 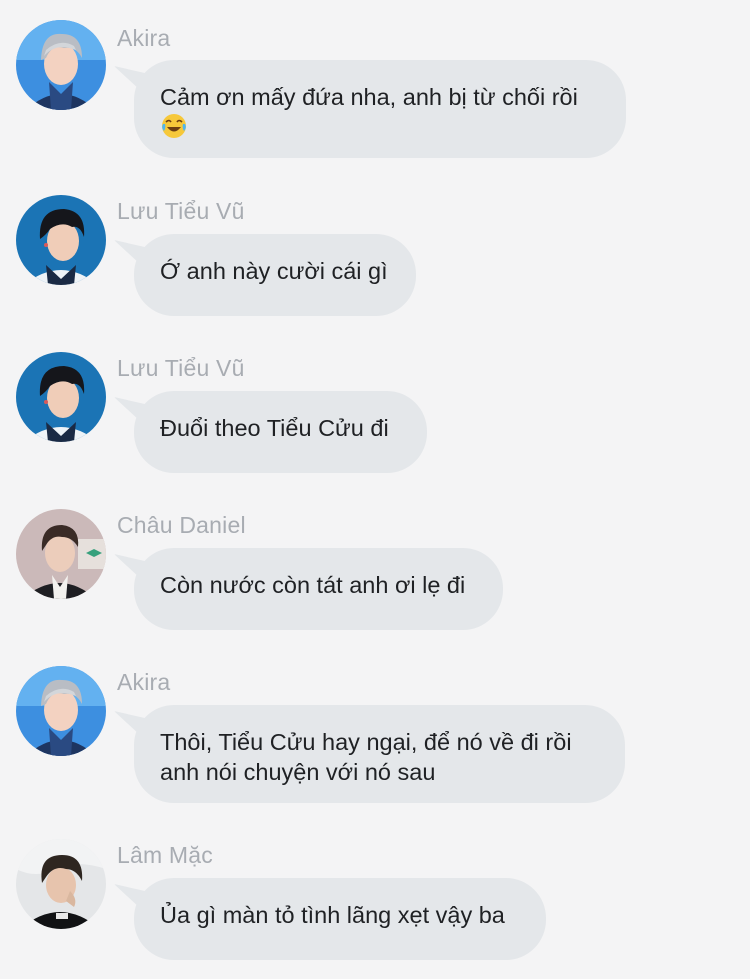 I want to click on message-bubble: Còn nước còn tát anh ơi lẹ đi, so click(x=318, y=589).